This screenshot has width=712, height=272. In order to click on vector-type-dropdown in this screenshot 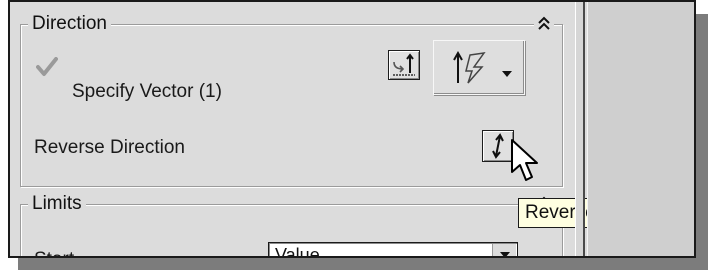, I will do `click(479, 67)`.